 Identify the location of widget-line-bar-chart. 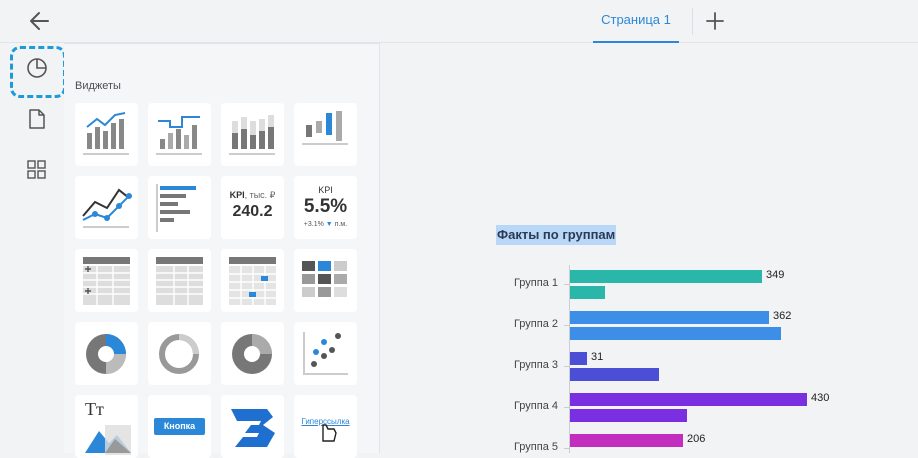
(106, 134).